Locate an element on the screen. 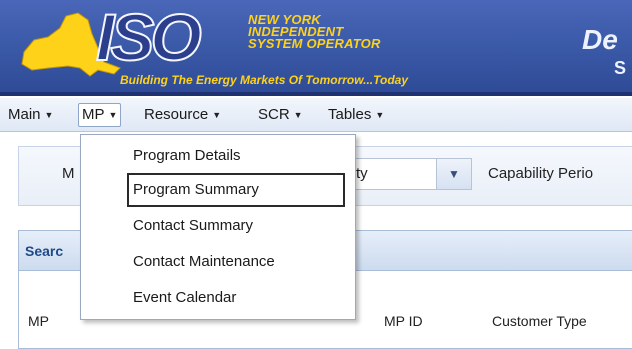  chevron-down-icon: ▼ is located at coordinates (454, 174).